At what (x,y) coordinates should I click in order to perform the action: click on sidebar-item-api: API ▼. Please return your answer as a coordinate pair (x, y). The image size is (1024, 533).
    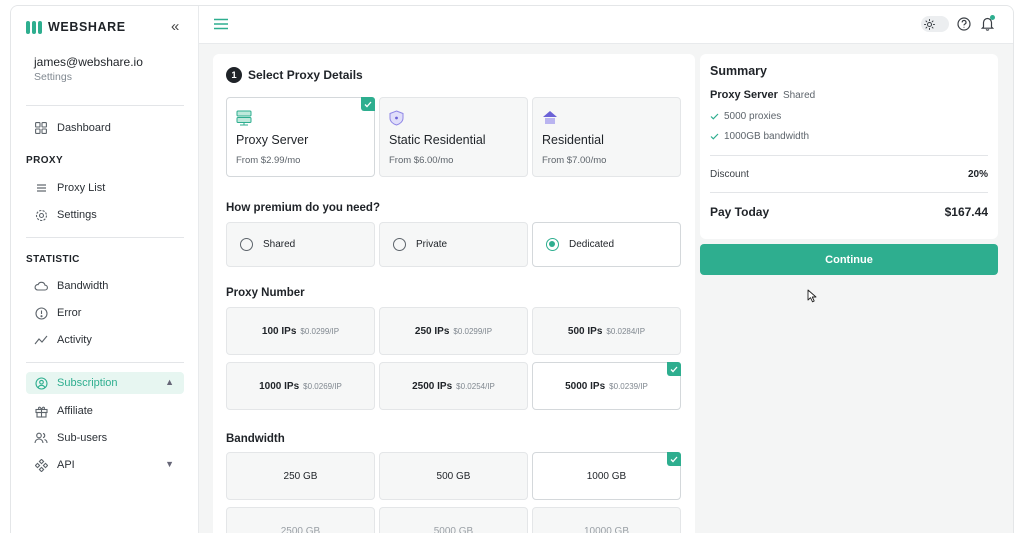
    Looking at the image, I should click on (105, 465).